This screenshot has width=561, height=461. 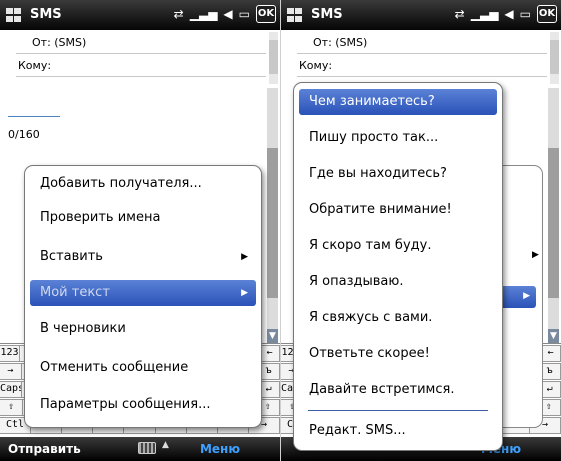 I want to click on keyboard-icon, so click(x=147, y=448).